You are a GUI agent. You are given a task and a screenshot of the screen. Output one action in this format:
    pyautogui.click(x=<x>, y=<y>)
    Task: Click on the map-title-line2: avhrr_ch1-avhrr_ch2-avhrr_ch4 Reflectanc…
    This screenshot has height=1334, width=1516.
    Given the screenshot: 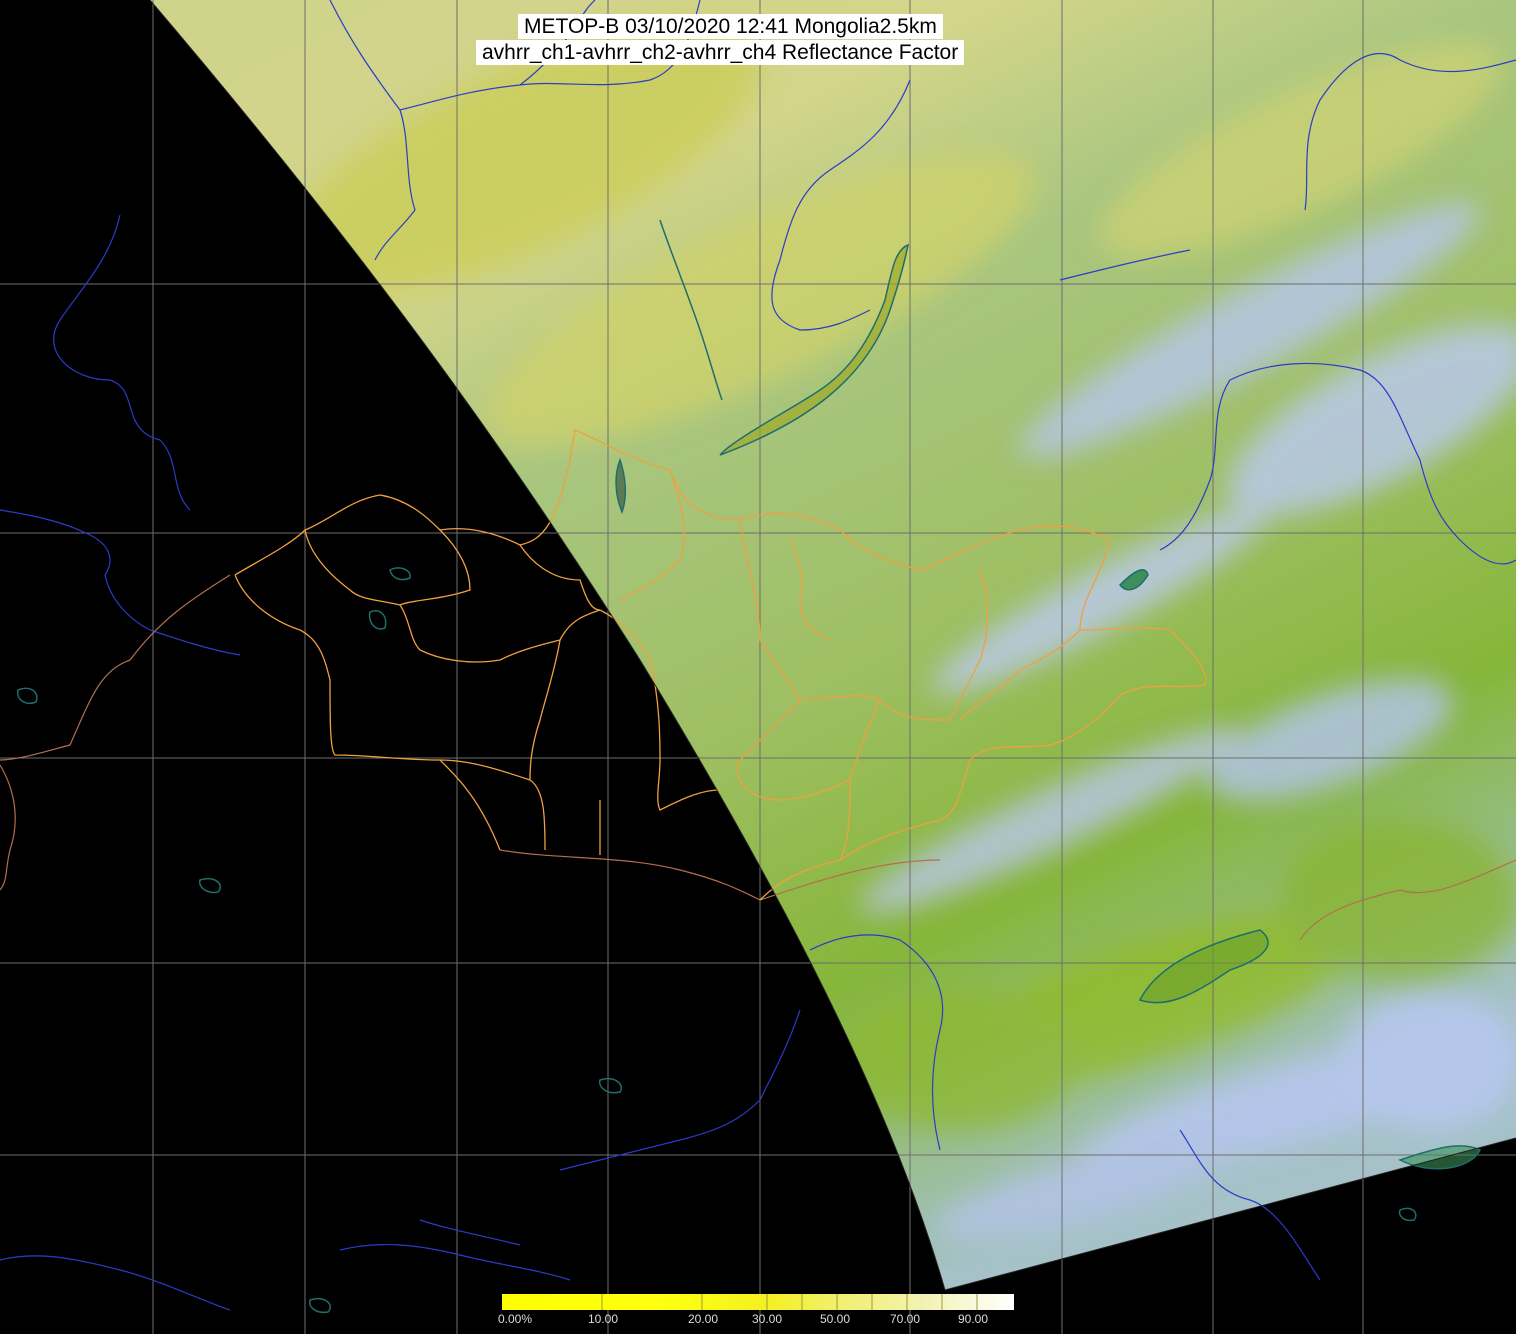 What is the action you would take?
    pyautogui.click(x=720, y=52)
    